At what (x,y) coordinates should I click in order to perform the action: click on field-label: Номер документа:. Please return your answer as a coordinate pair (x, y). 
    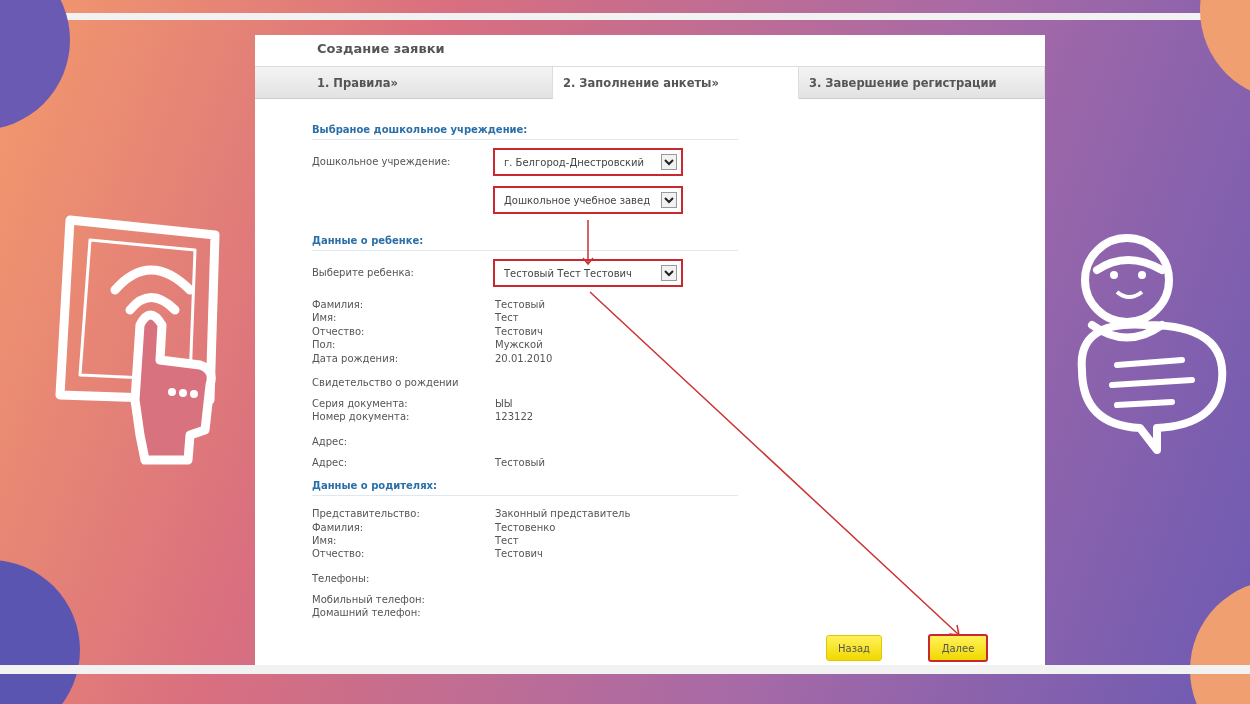
    Looking at the image, I should click on (361, 417).